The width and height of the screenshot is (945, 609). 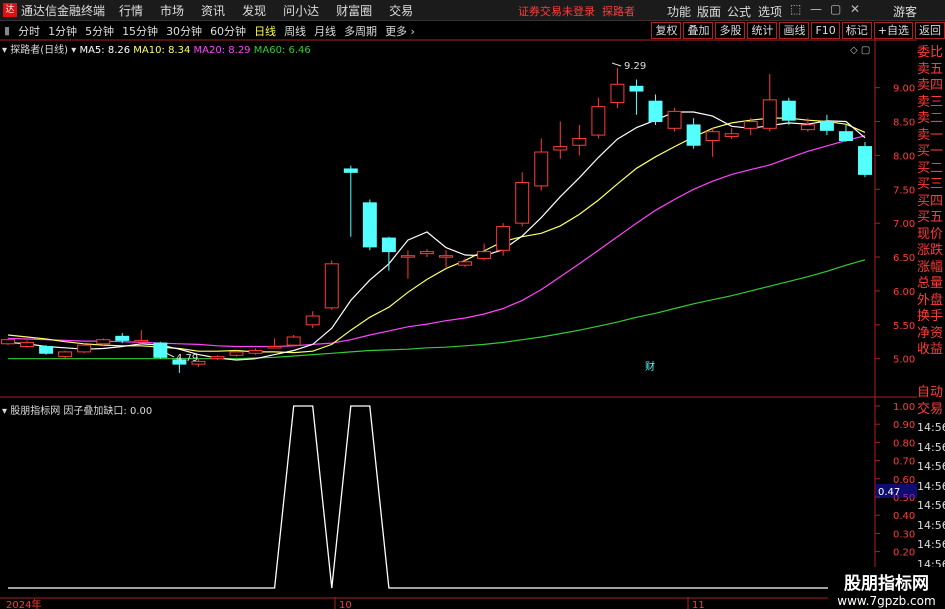 I want to click on watermark: 股朋指标网 www.7gpzb.com, so click(x=886, y=588).